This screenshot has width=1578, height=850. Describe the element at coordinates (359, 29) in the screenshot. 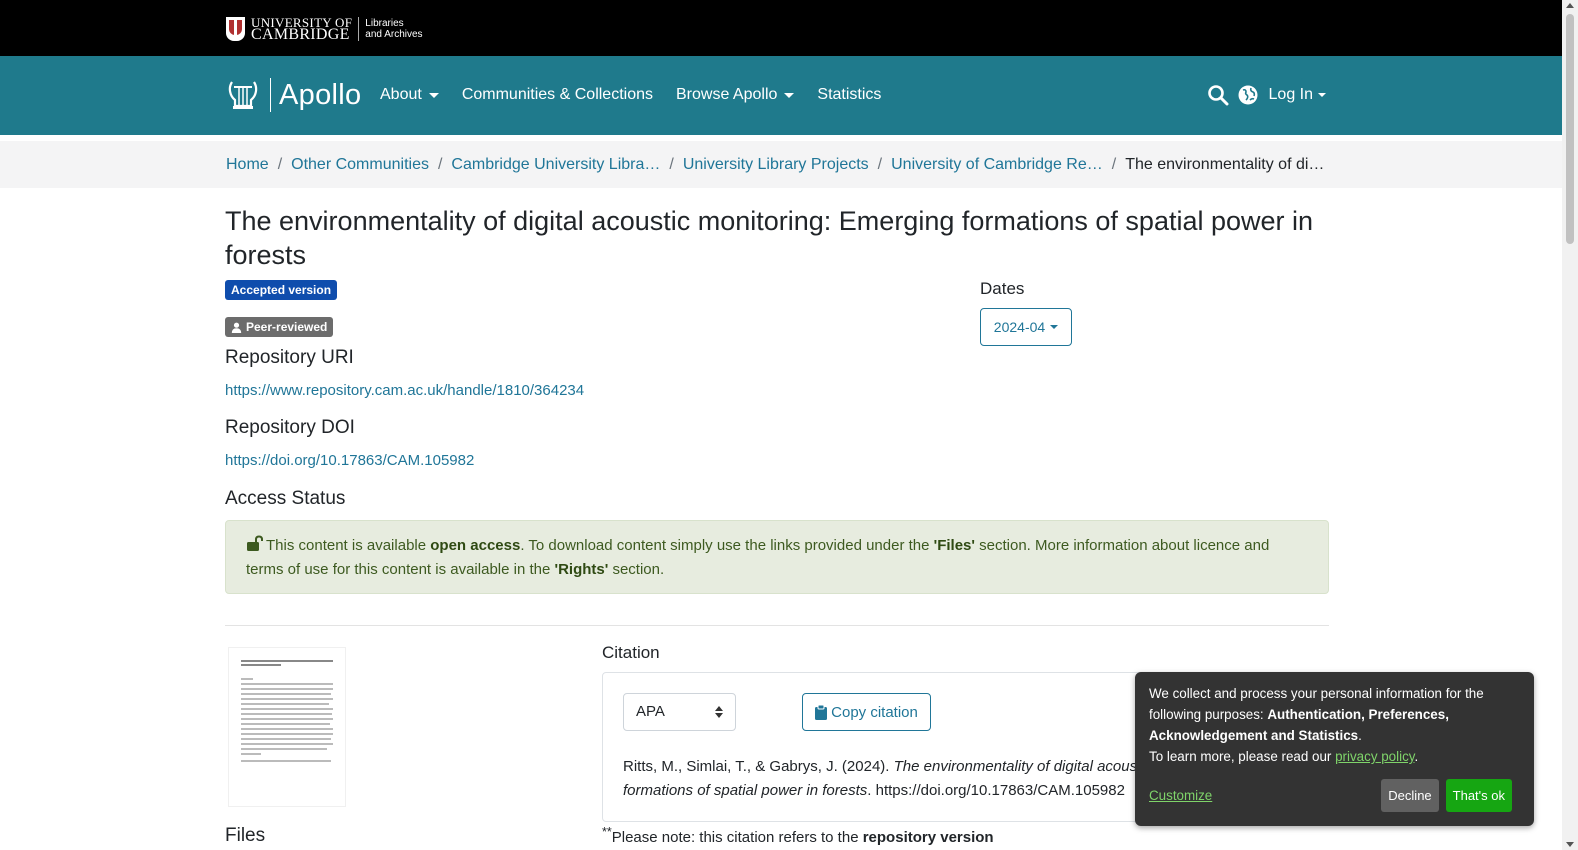

I see `logo-divider` at that location.